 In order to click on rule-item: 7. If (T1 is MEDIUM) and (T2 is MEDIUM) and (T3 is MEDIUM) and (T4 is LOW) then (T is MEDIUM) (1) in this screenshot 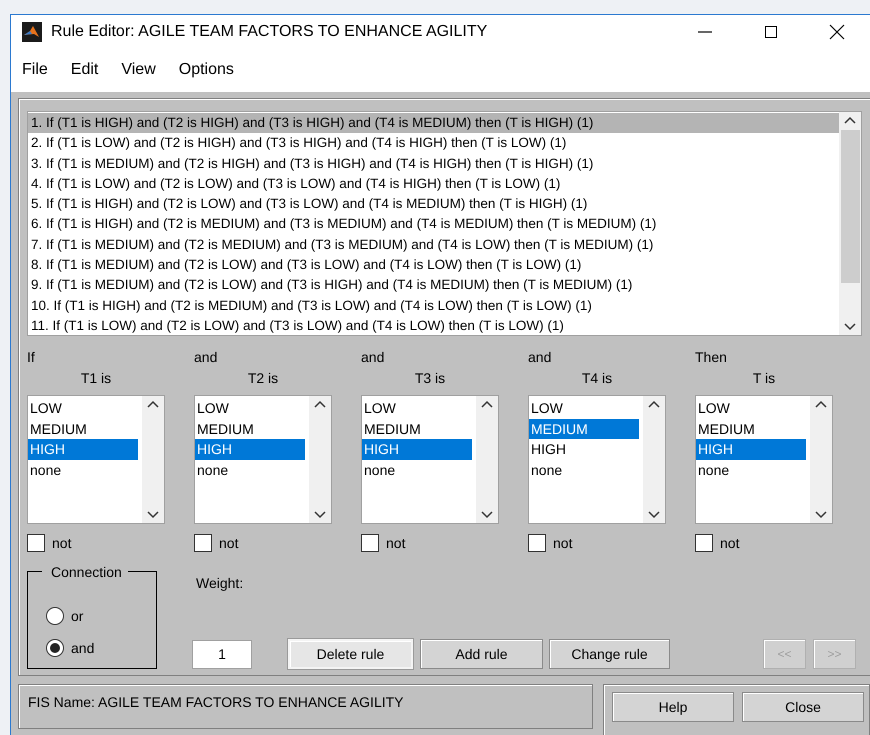, I will do `click(433, 245)`.